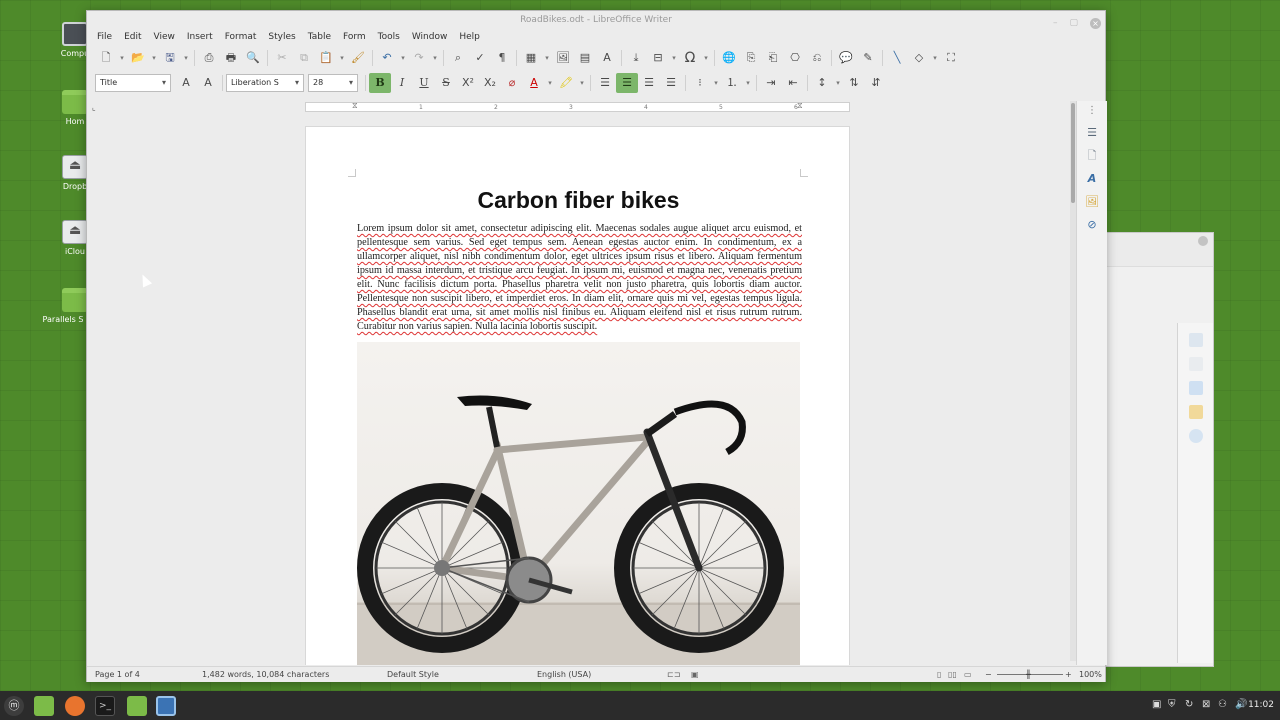 Image resolution: width=1280 pixels, height=720 pixels. What do you see at coordinates (1092, 224) in the screenshot?
I see `navigator-icon: ⊘` at bounding box center [1092, 224].